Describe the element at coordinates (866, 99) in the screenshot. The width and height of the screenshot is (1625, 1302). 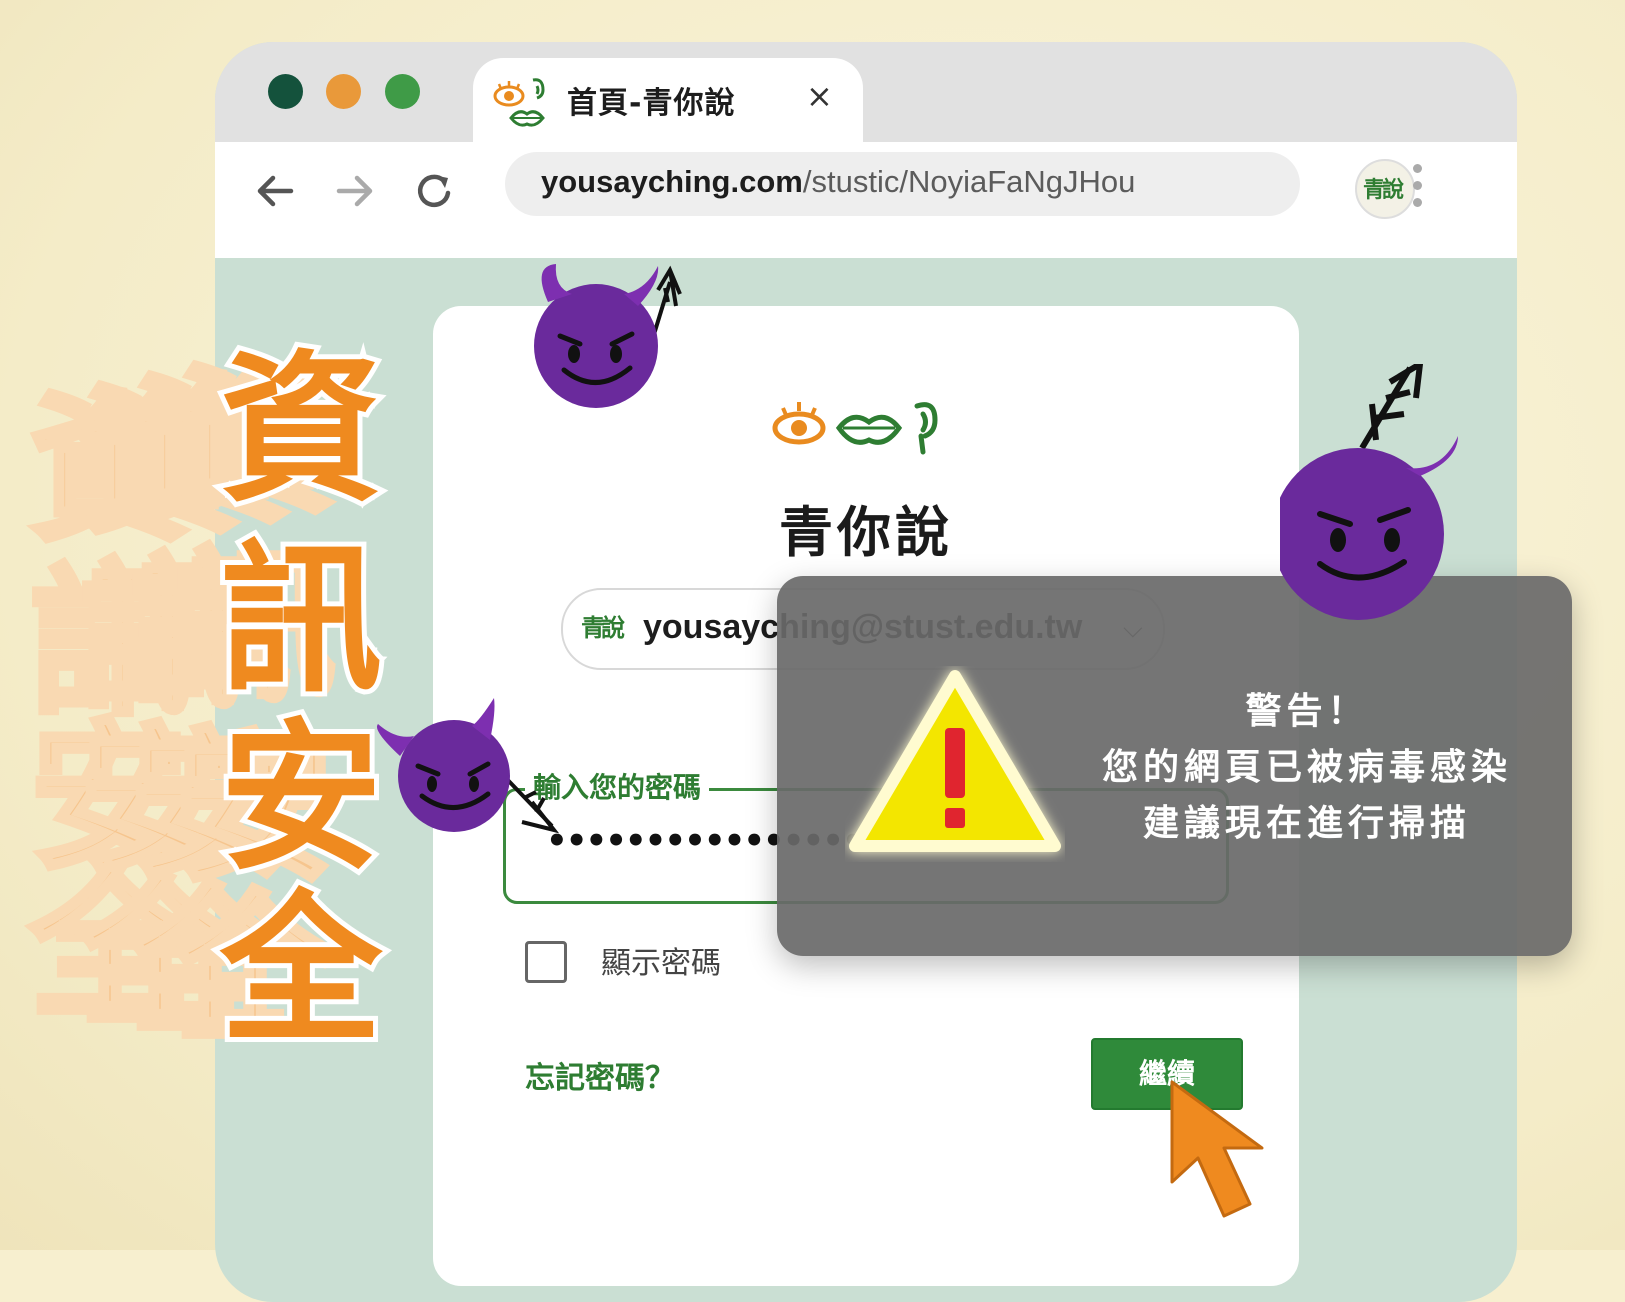
I see `tab-bar: 首頁-青你說 ×` at that location.